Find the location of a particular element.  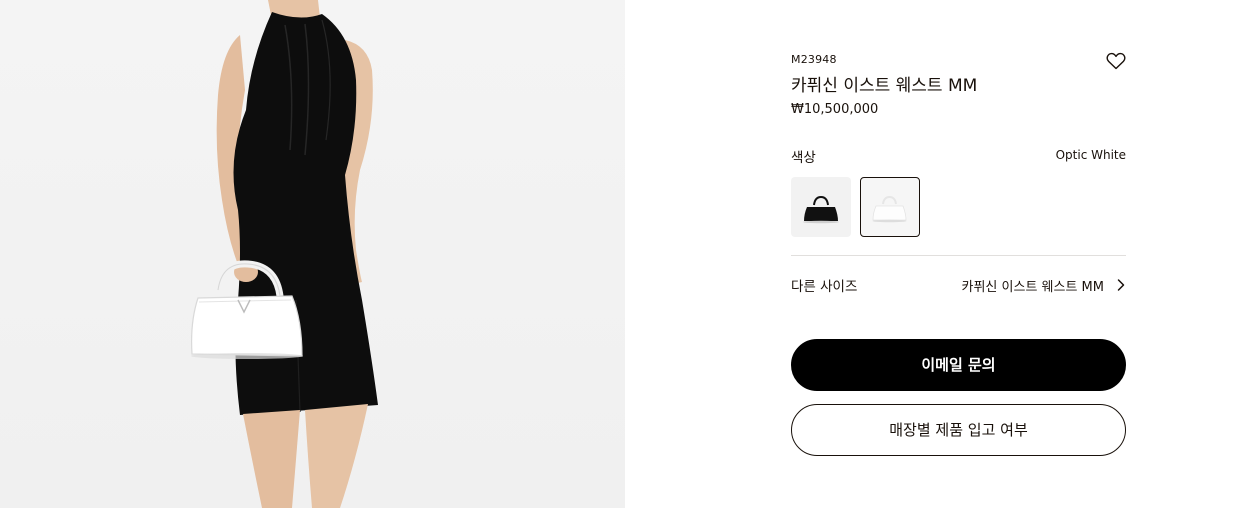

product-title: 카퓌신 이스트 웨스트 MM is located at coordinates (884, 86).